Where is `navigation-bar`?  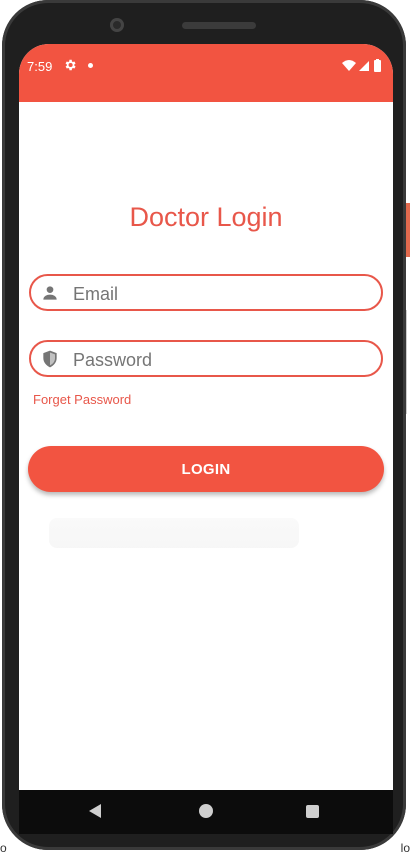 navigation-bar is located at coordinates (206, 812).